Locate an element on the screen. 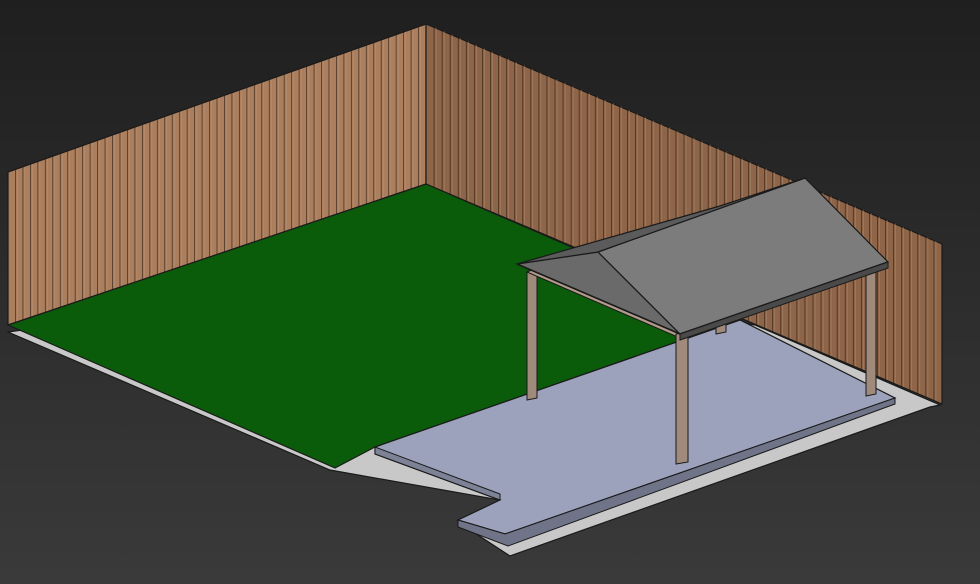  post-front-right is located at coordinates (871, 330).